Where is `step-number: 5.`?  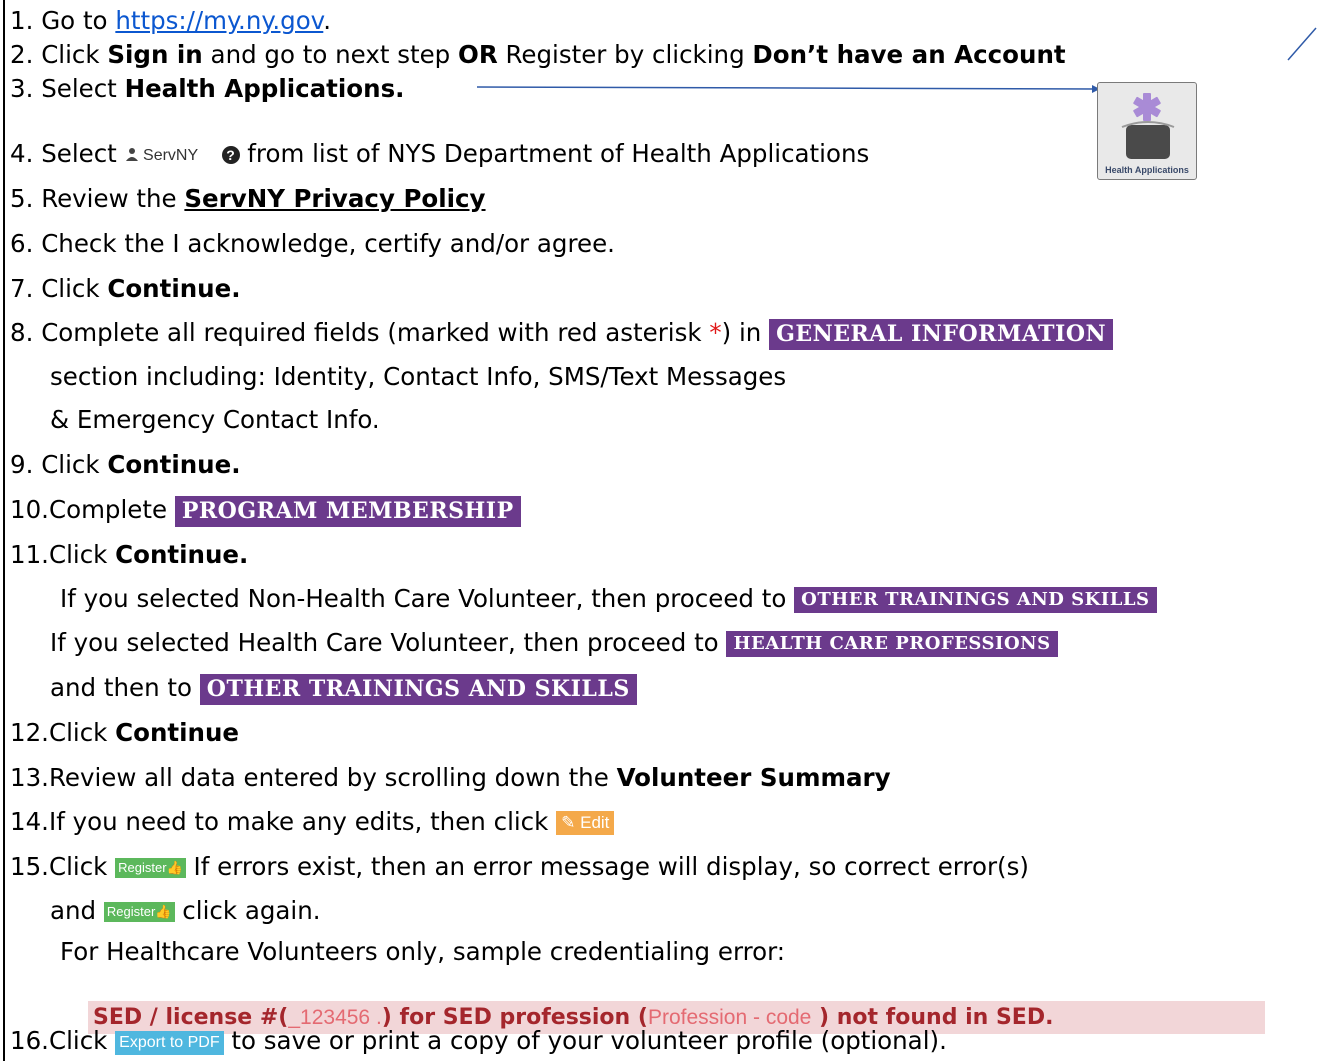 step-number: 5. is located at coordinates (22, 198).